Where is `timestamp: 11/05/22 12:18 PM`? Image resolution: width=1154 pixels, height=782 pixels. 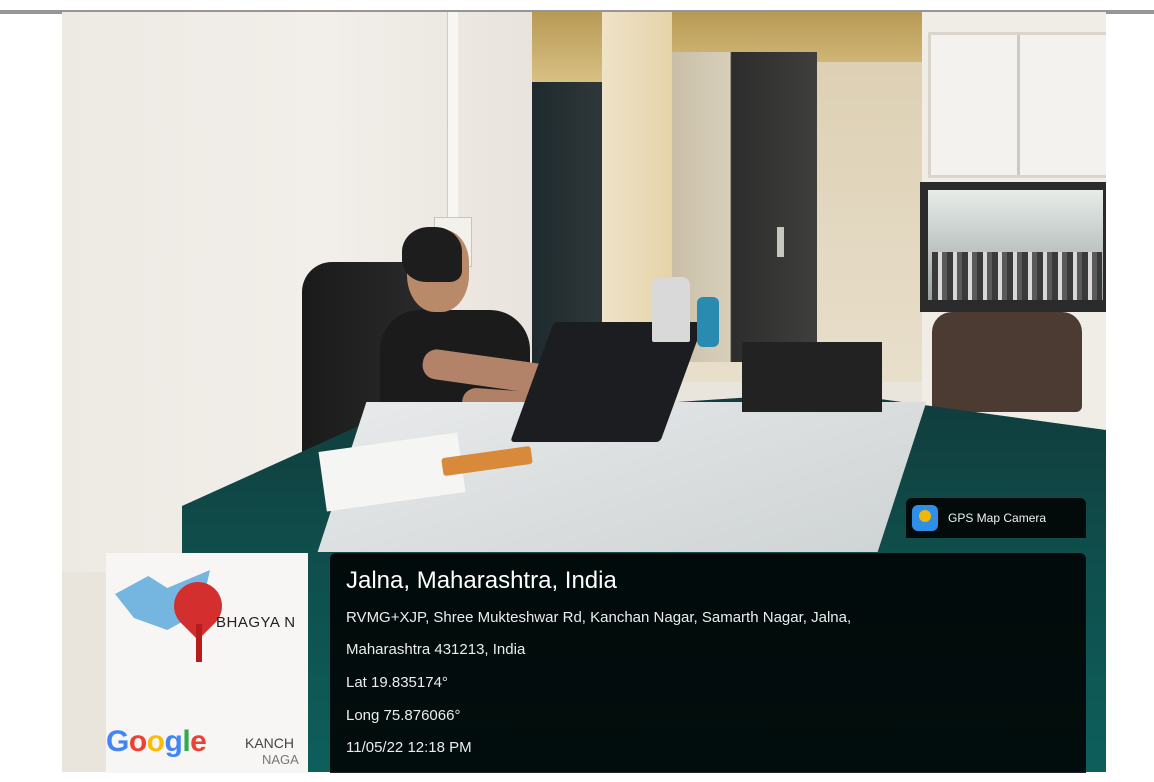
timestamp: 11/05/22 12:18 PM is located at coordinates (409, 747).